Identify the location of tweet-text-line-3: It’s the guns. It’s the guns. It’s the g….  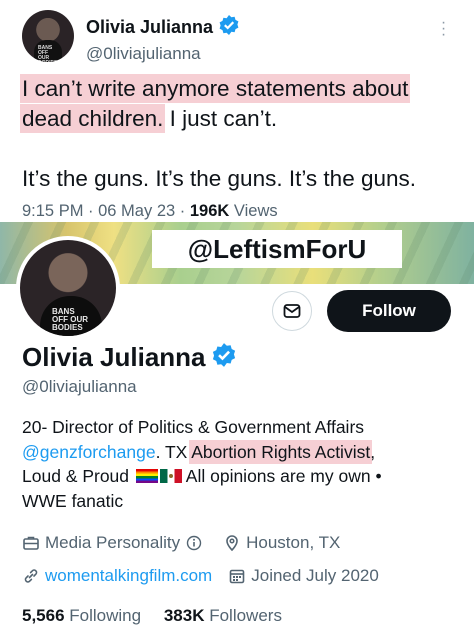
(219, 178).